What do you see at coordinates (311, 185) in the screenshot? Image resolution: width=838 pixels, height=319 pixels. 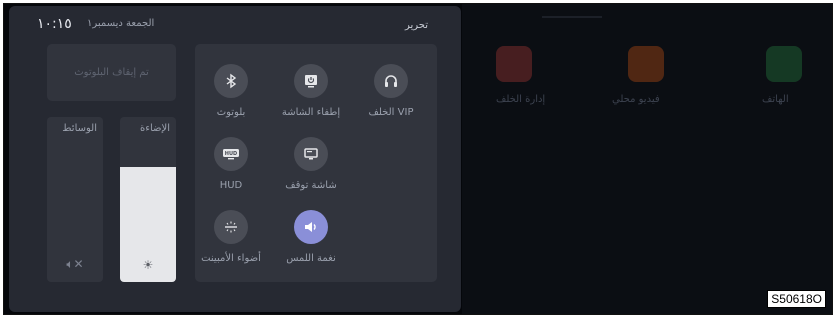 I see `tile-label: شاشة توقف` at bounding box center [311, 185].